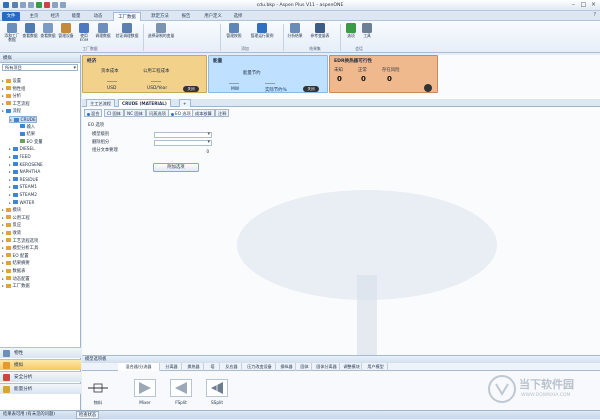 This screenshot has width=600, height=420. Describe the element at coordinates (25, 134) in the screenshot. I see `tree-item: 结果` at that location.